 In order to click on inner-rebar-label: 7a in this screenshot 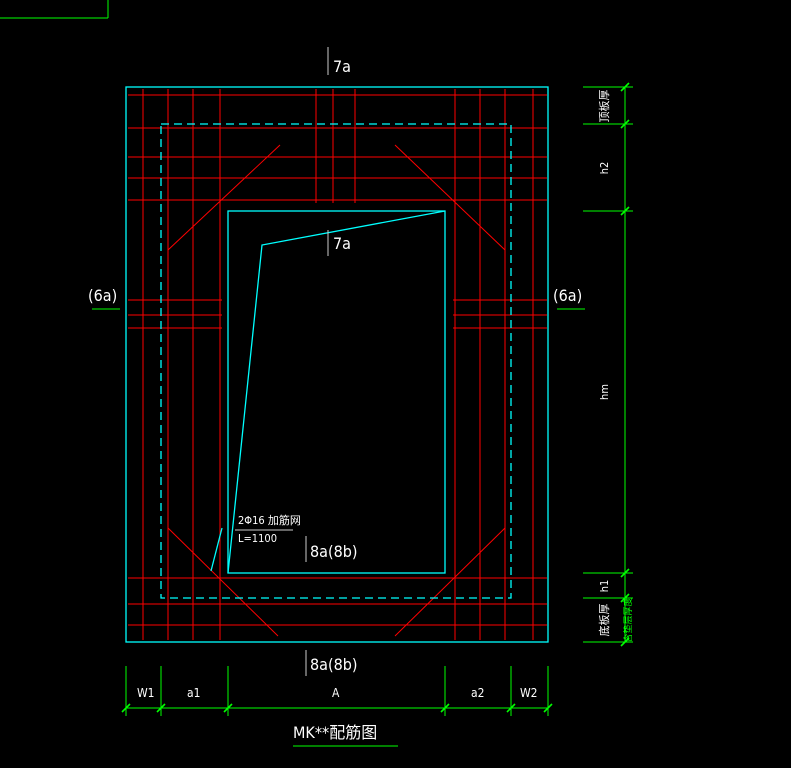, I will do `click(342, 243)`.